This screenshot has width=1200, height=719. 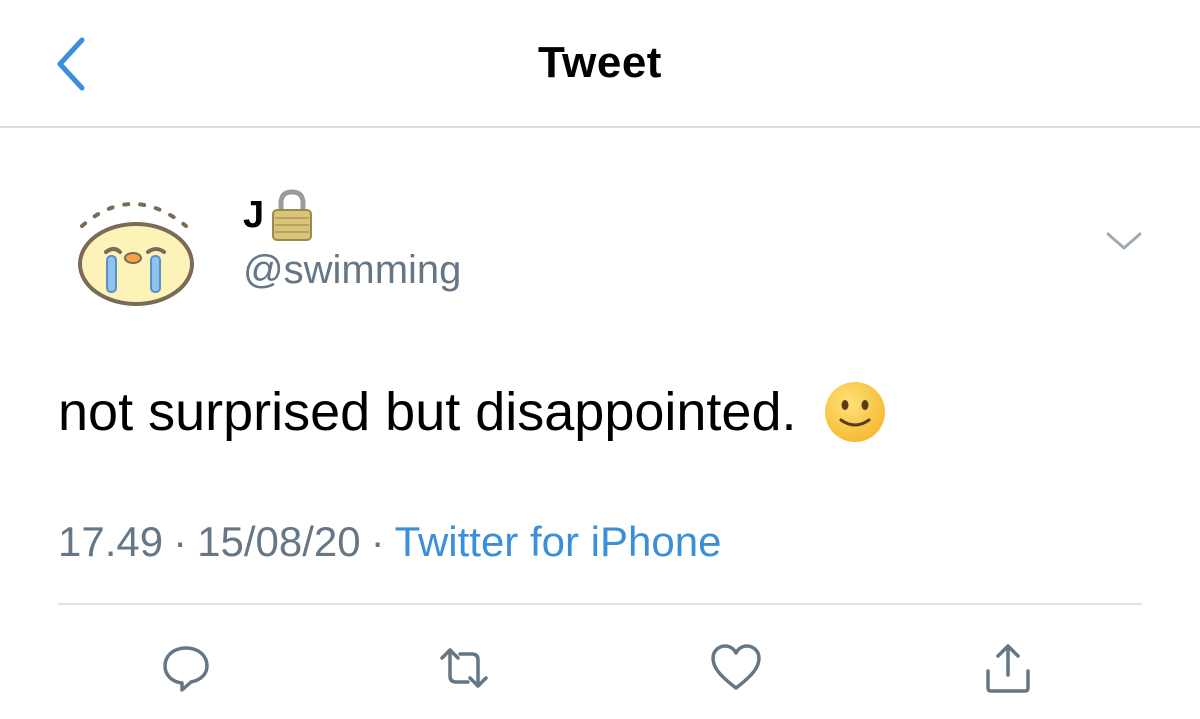 I want to click on tweet-time: 17.49, so click(x=111, y=541).